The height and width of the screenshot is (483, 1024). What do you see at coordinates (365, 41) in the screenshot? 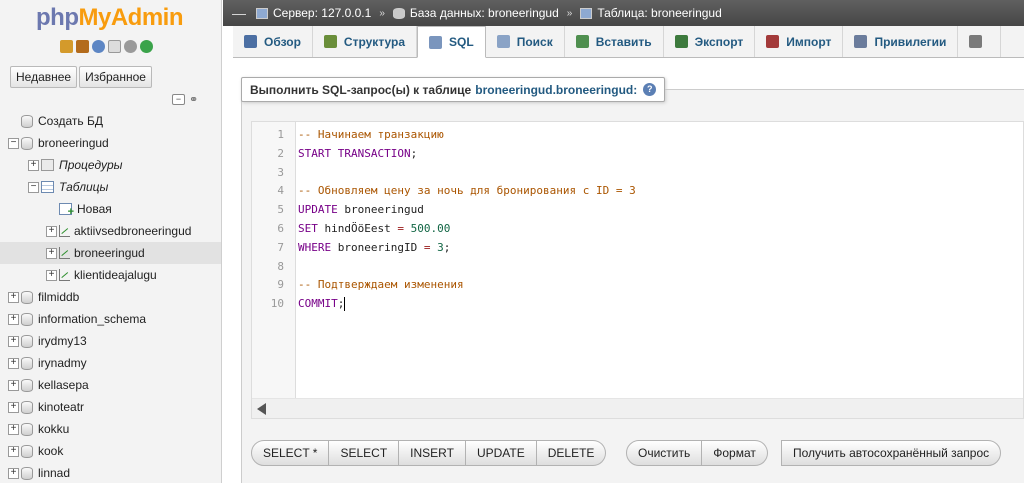
I see `tab-structure: Структура` at bounding box center [365, 41].